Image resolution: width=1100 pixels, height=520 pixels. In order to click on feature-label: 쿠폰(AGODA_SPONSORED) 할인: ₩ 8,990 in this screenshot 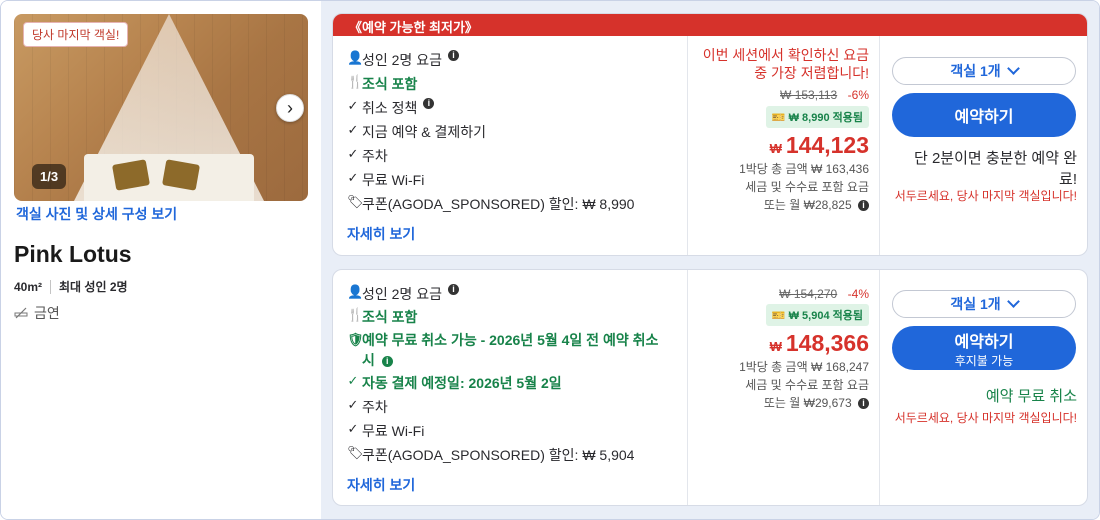, I will do `click(498, 204)`.